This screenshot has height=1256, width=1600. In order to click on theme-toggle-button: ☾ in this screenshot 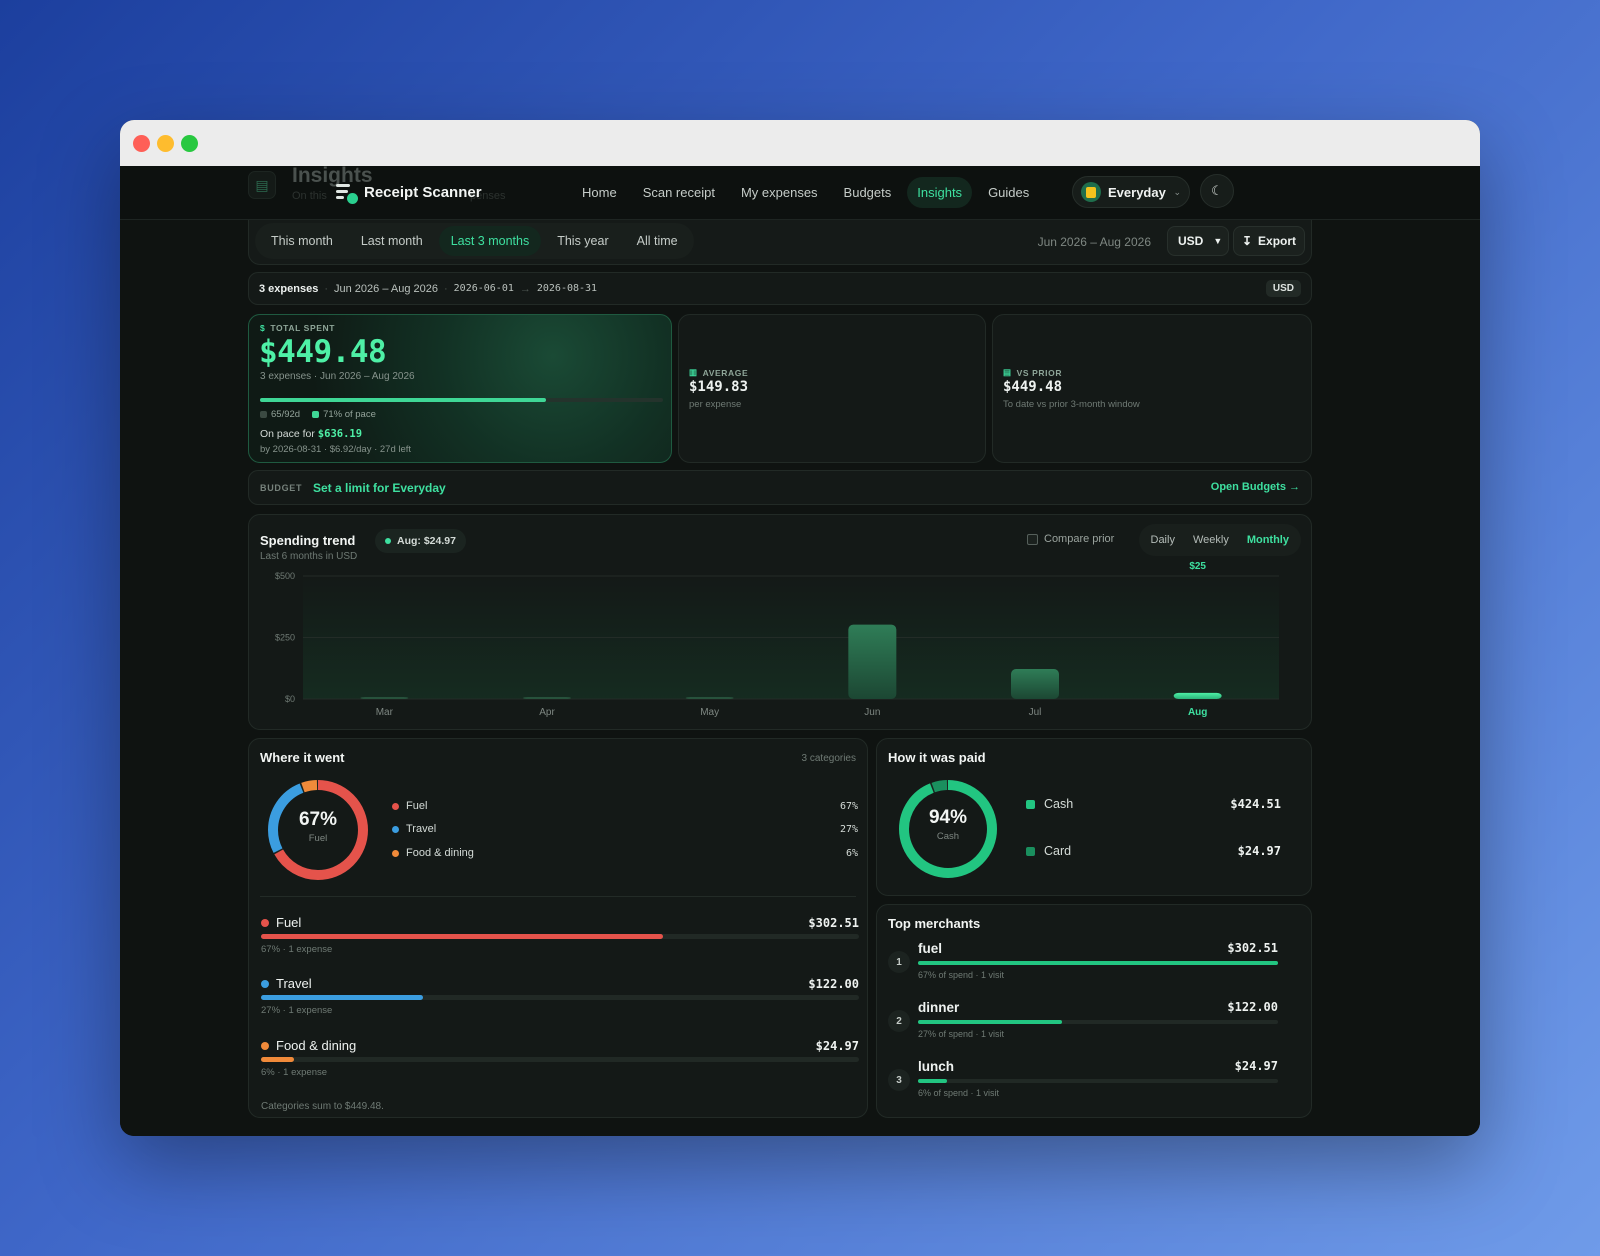, I will do `click(1217, 191)`.